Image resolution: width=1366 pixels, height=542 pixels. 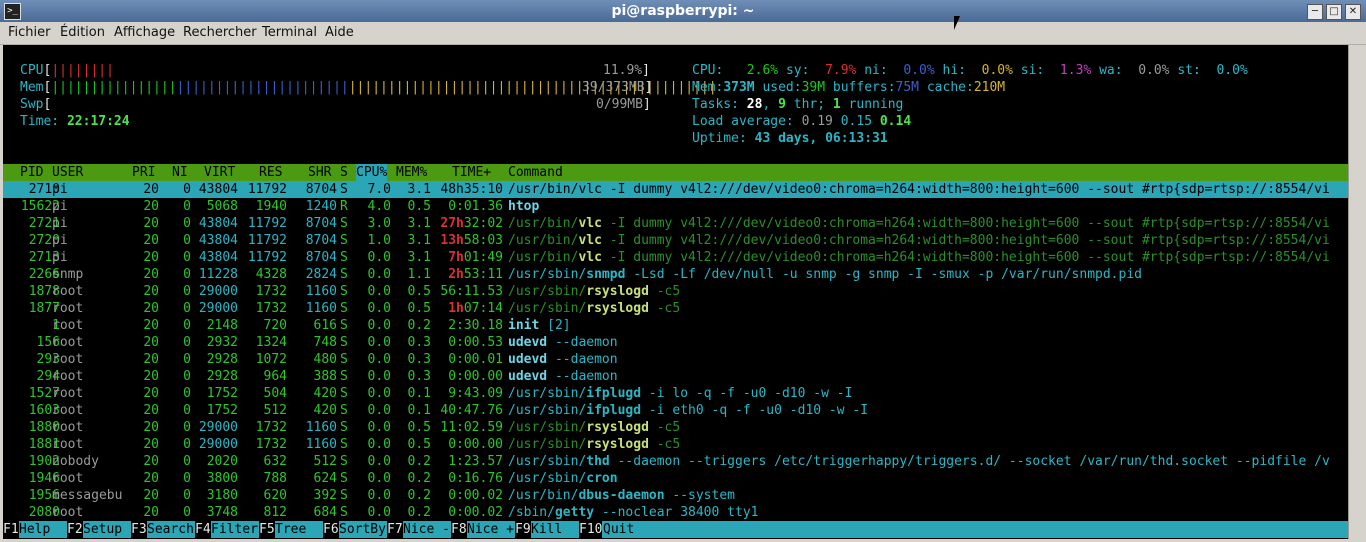 I want to click on f1-key: F1, so click(x=11, y=529).